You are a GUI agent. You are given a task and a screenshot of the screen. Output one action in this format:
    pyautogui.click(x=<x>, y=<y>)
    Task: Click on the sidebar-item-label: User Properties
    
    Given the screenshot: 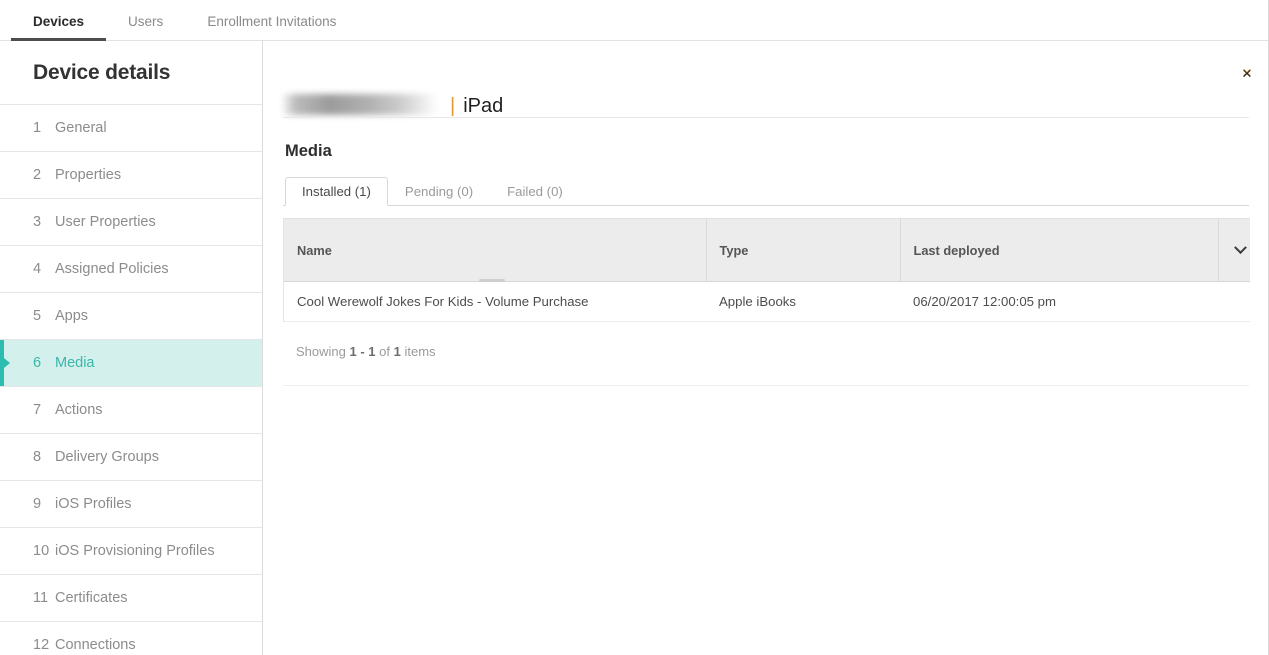 What is the action you would take?
    pyautogui.click(x=105, y=222)
    